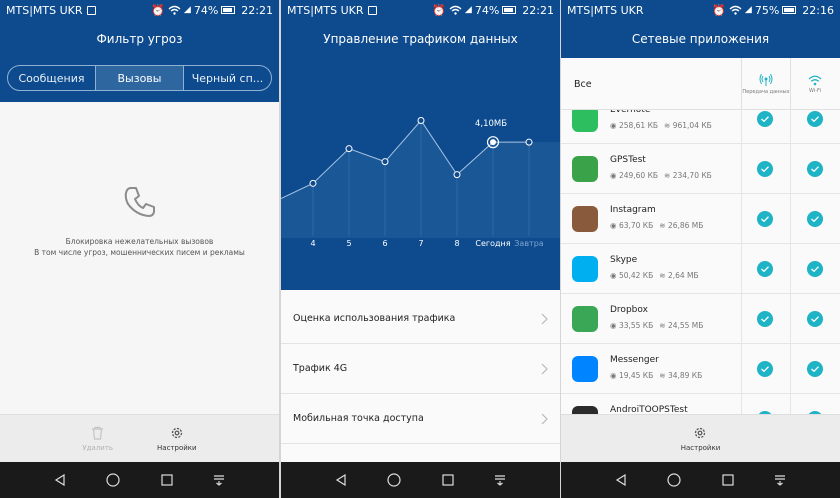 The width and height of the screenshot is (840, 498). What do you see at coordinates (52, 78) in the screenshot?
I see `tab-messages: Сообщения` at bounding box center [52, 78].